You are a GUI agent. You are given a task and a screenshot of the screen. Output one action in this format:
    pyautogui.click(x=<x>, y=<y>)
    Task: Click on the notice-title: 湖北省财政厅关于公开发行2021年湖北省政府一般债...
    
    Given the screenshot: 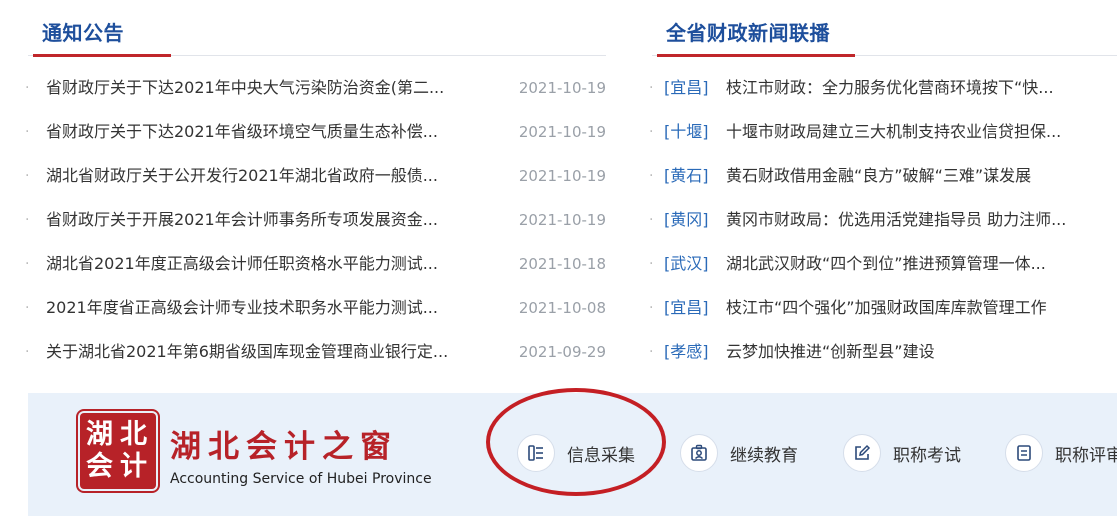 What is the action you would take?
    pyautogui.click(x=271, y=176)
    